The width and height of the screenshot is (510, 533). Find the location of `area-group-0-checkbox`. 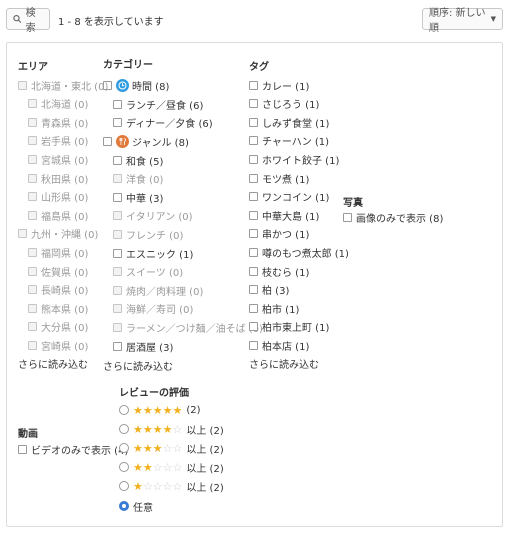

area-group-0-checkbox is located at coordinates (22, 85).